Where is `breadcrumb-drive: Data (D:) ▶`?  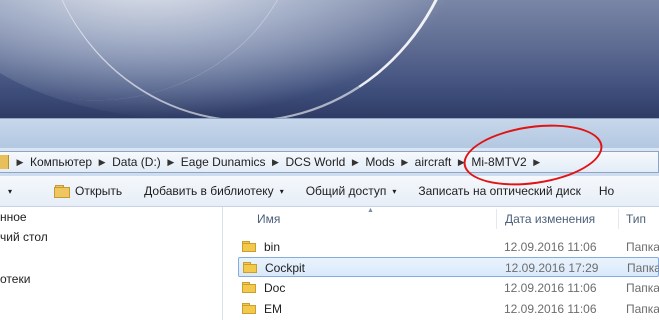 breadcrumb-drive: Data (D:) ▶ is located at coordinates (143, 162).